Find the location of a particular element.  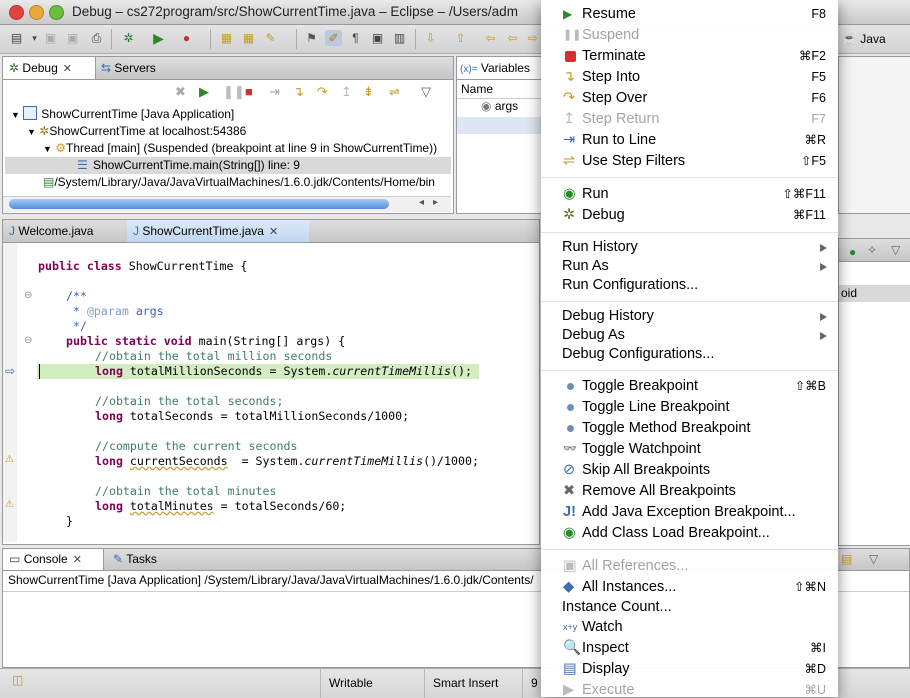

variables-column-header: Name is located at coordinates (501, 90).